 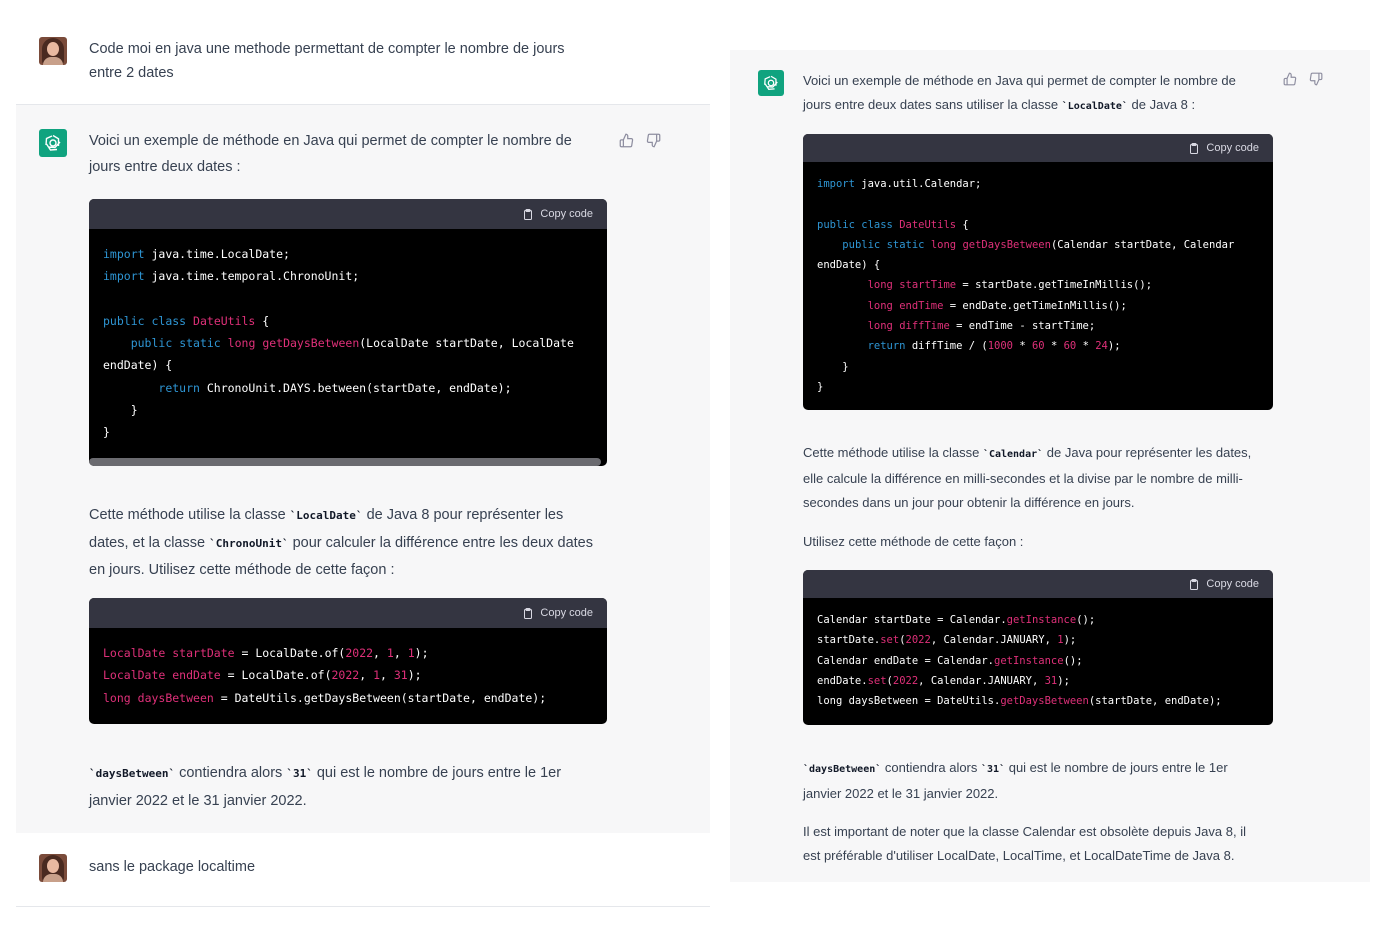 I want to click on assistant-usage-intro: Utilisez cette méthode de cette façon :, so click(x=913, y=541).